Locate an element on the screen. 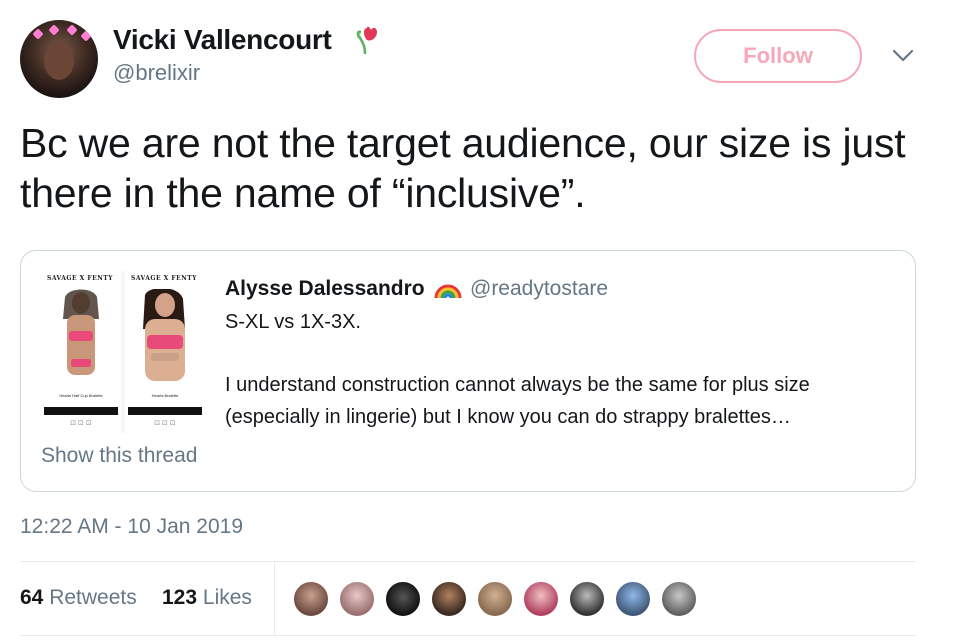 Image resolution: width=964 pixels, height=640 pixels. tweet-timestamp: 12:22 AM - 10 Jan 2019 is located at coordinates (131, 527).